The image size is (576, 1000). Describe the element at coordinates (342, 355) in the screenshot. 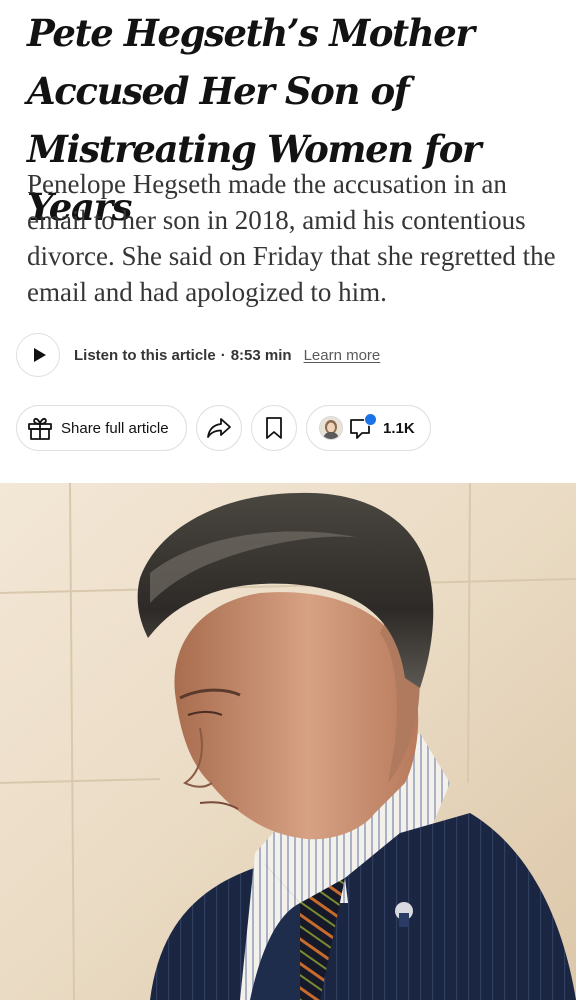

I see `learn-more-link: Learn more` at that location.